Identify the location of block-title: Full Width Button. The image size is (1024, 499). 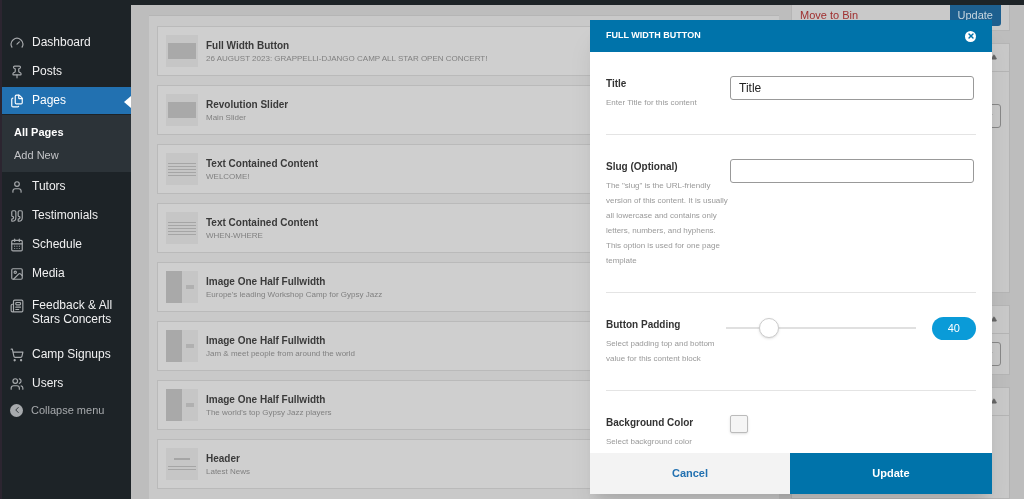
(248, 45).